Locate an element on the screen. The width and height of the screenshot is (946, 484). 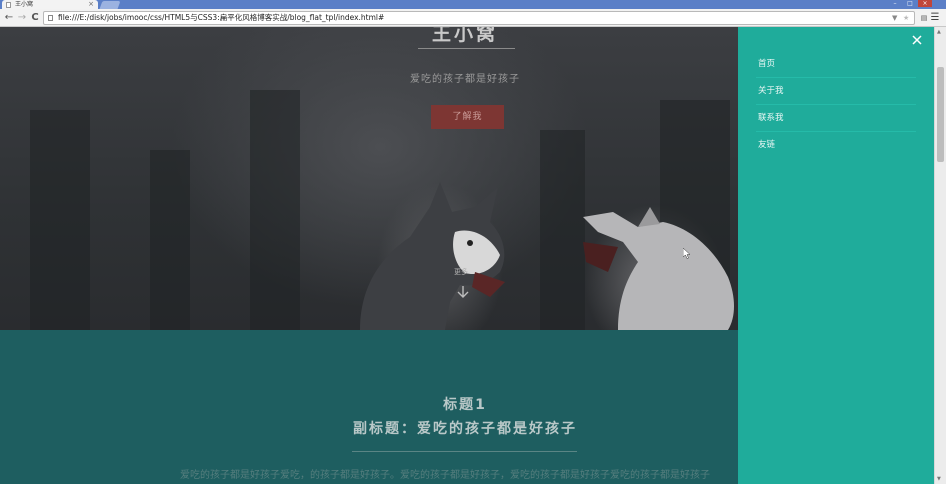
new-tab-button is located at coordinates (110, 5).